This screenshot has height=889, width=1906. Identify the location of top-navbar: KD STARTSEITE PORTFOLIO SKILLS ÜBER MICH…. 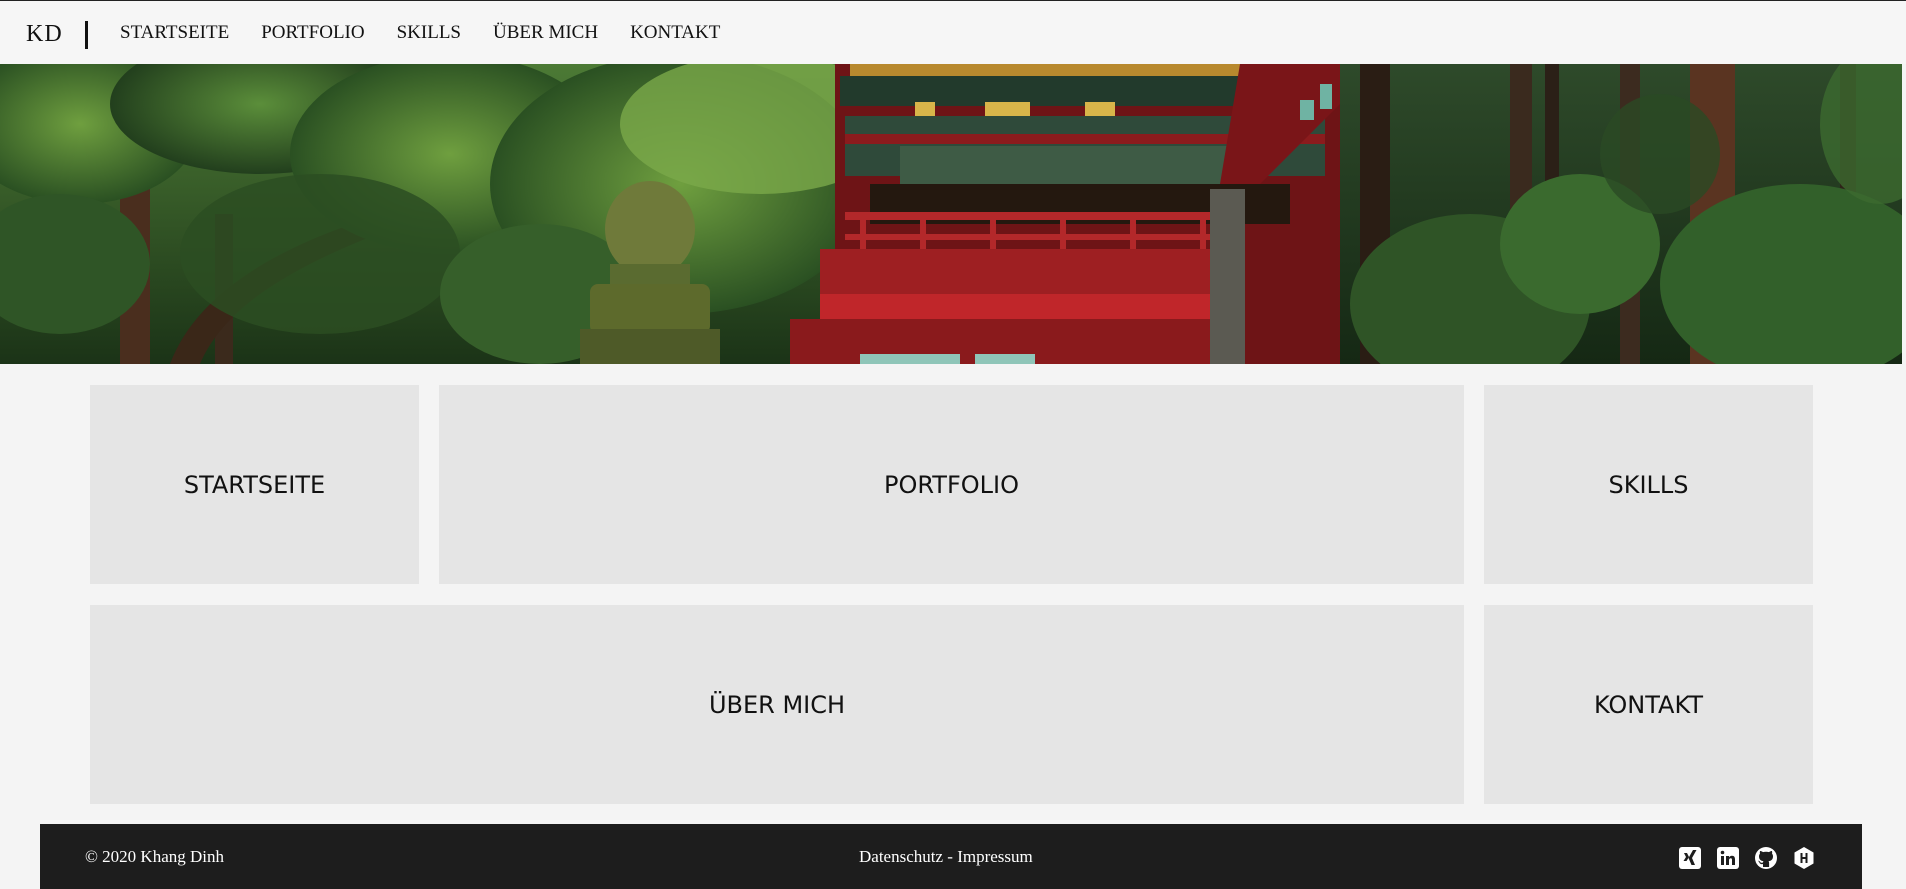
(953, 32).